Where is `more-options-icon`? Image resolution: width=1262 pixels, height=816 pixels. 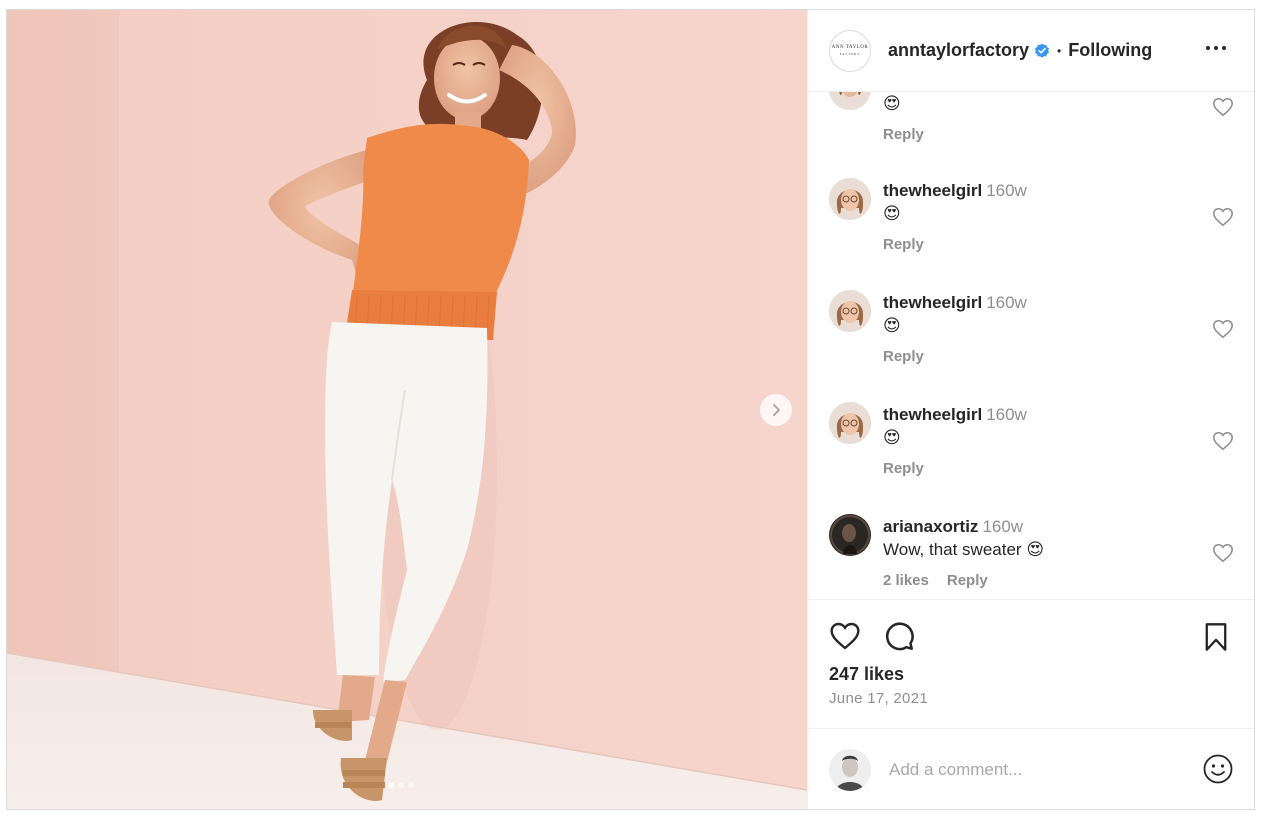
more-options-icon is located at coordinates (1216, 48).